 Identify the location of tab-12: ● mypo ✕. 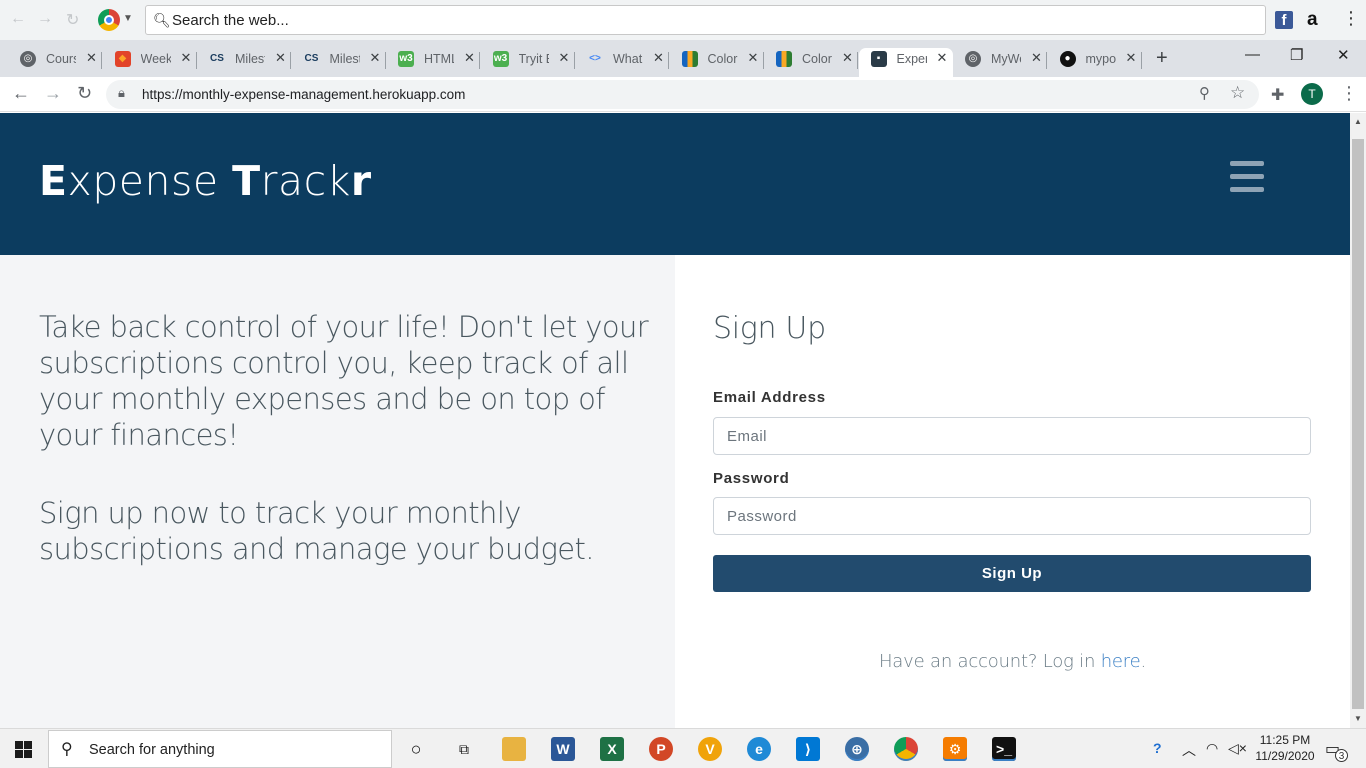
(1095, 62).